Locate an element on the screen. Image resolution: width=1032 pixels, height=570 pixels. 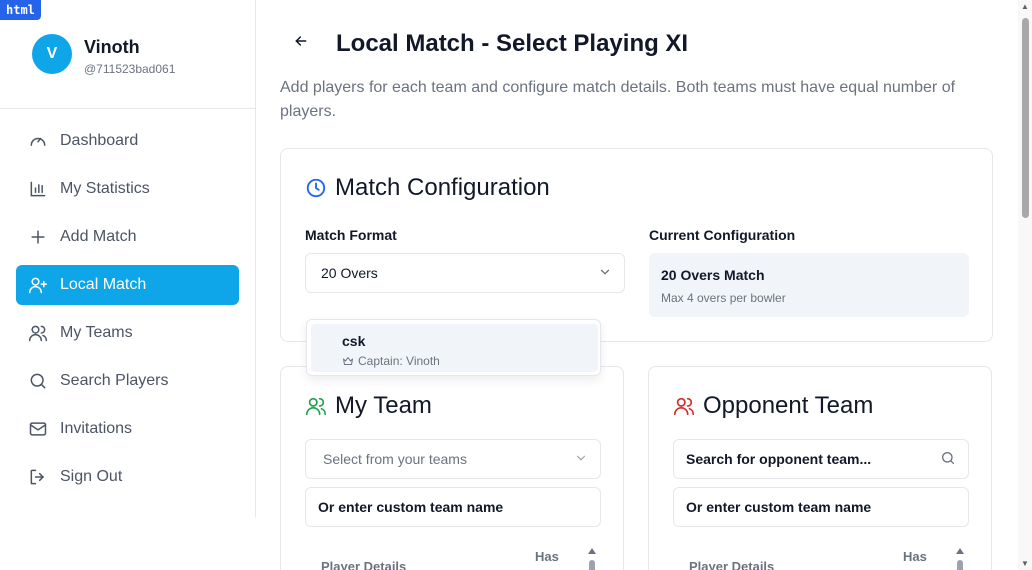
team-option-captain: Captain: Vinoth is located at coordinates (391, 361).